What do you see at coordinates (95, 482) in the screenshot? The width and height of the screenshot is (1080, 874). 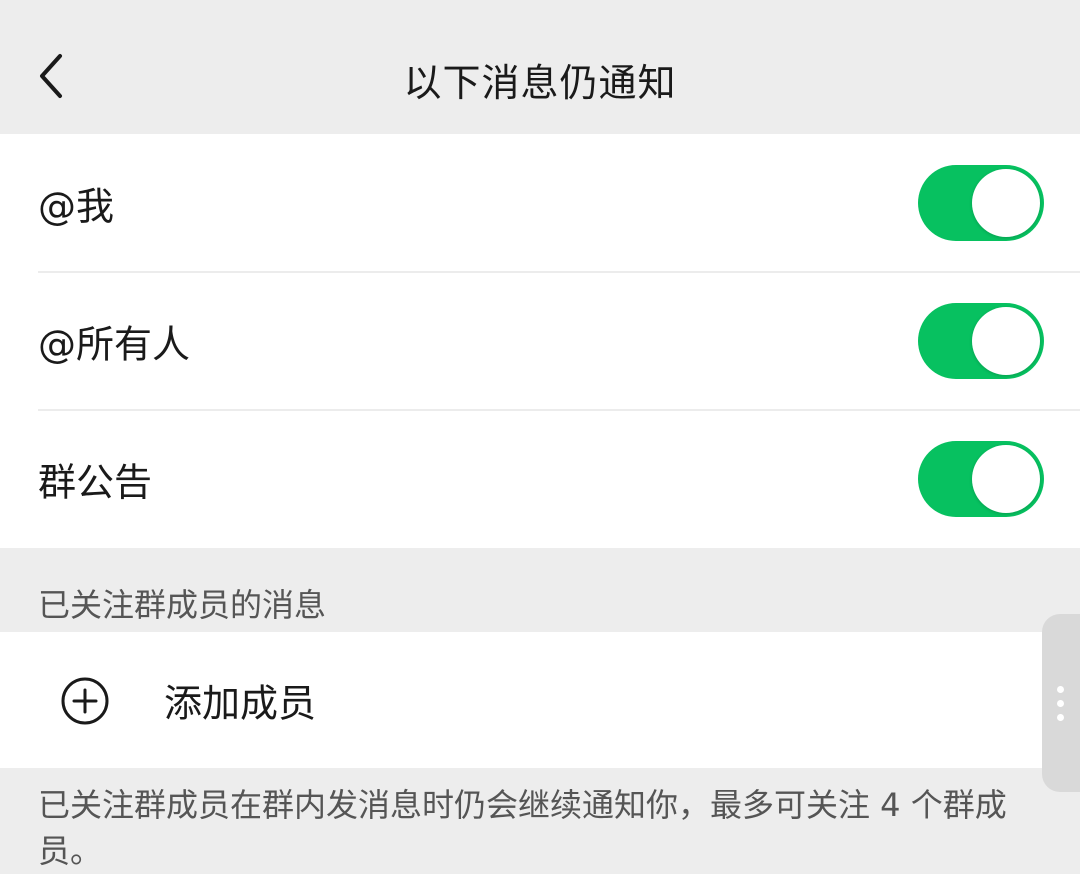 I see `notify-label-announcement: 群公告` at bounding box center [95, 482].